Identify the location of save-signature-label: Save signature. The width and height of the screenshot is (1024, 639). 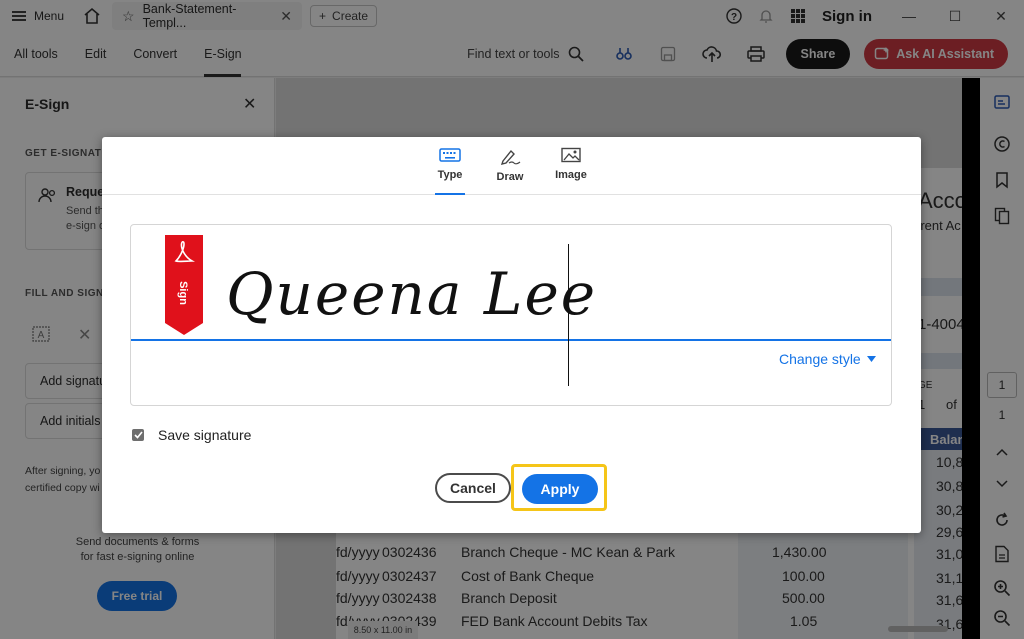
(205, 435).